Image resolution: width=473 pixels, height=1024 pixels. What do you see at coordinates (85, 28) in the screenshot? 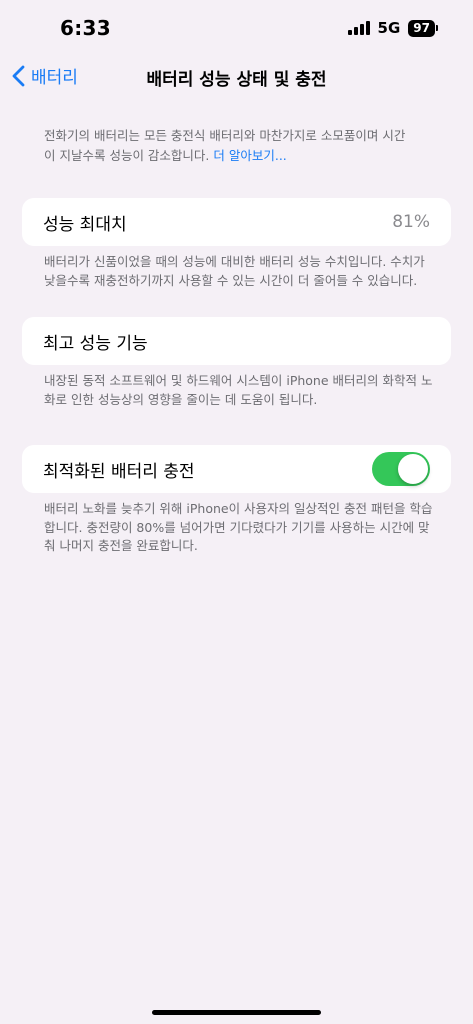
I see `status-time: 6:33` at bounding box center [85, 28].